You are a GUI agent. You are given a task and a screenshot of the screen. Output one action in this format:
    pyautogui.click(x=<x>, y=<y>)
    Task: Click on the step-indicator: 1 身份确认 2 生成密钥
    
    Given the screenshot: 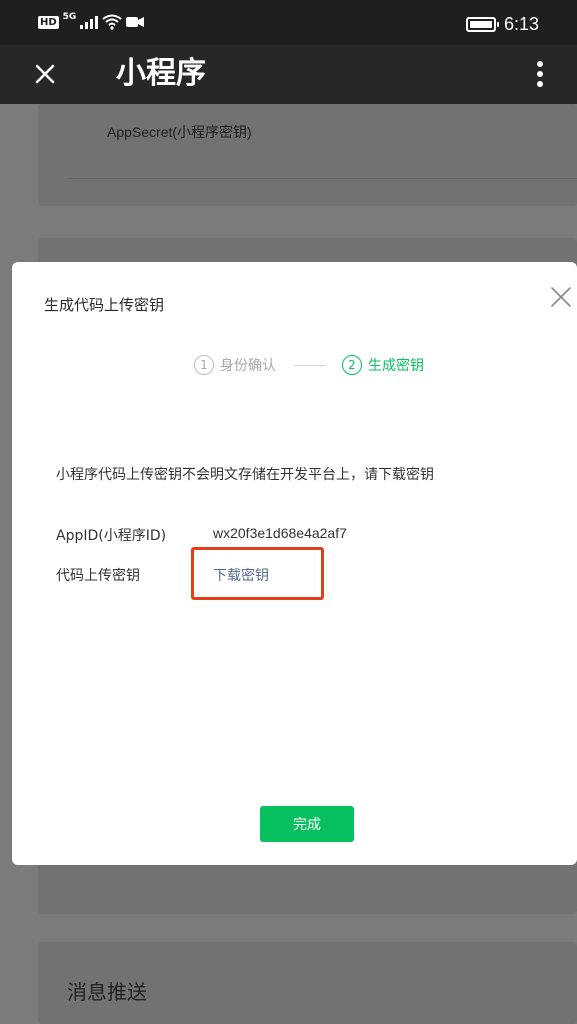 What is the action you would take?
    pyautogui.click(x=309, y=365)
    